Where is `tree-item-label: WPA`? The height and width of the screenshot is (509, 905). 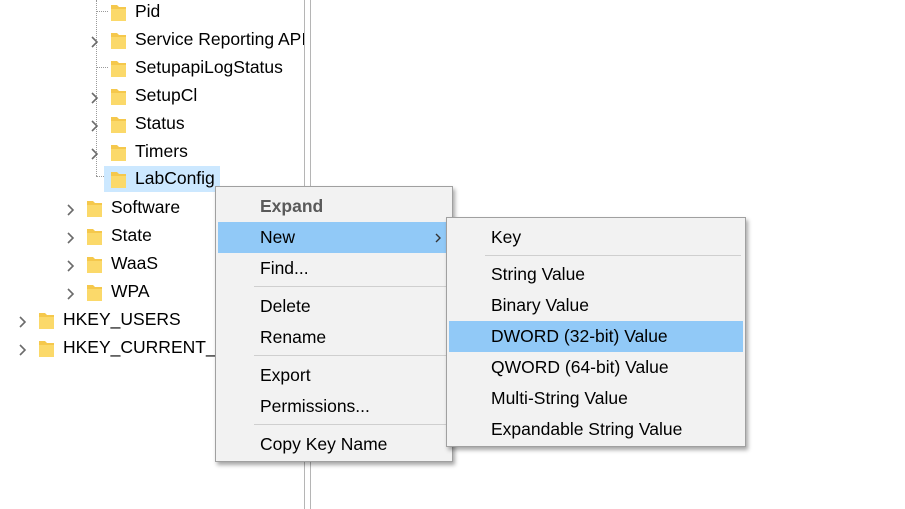 tree-item-label: WPA is located at coordinates (130, 291).